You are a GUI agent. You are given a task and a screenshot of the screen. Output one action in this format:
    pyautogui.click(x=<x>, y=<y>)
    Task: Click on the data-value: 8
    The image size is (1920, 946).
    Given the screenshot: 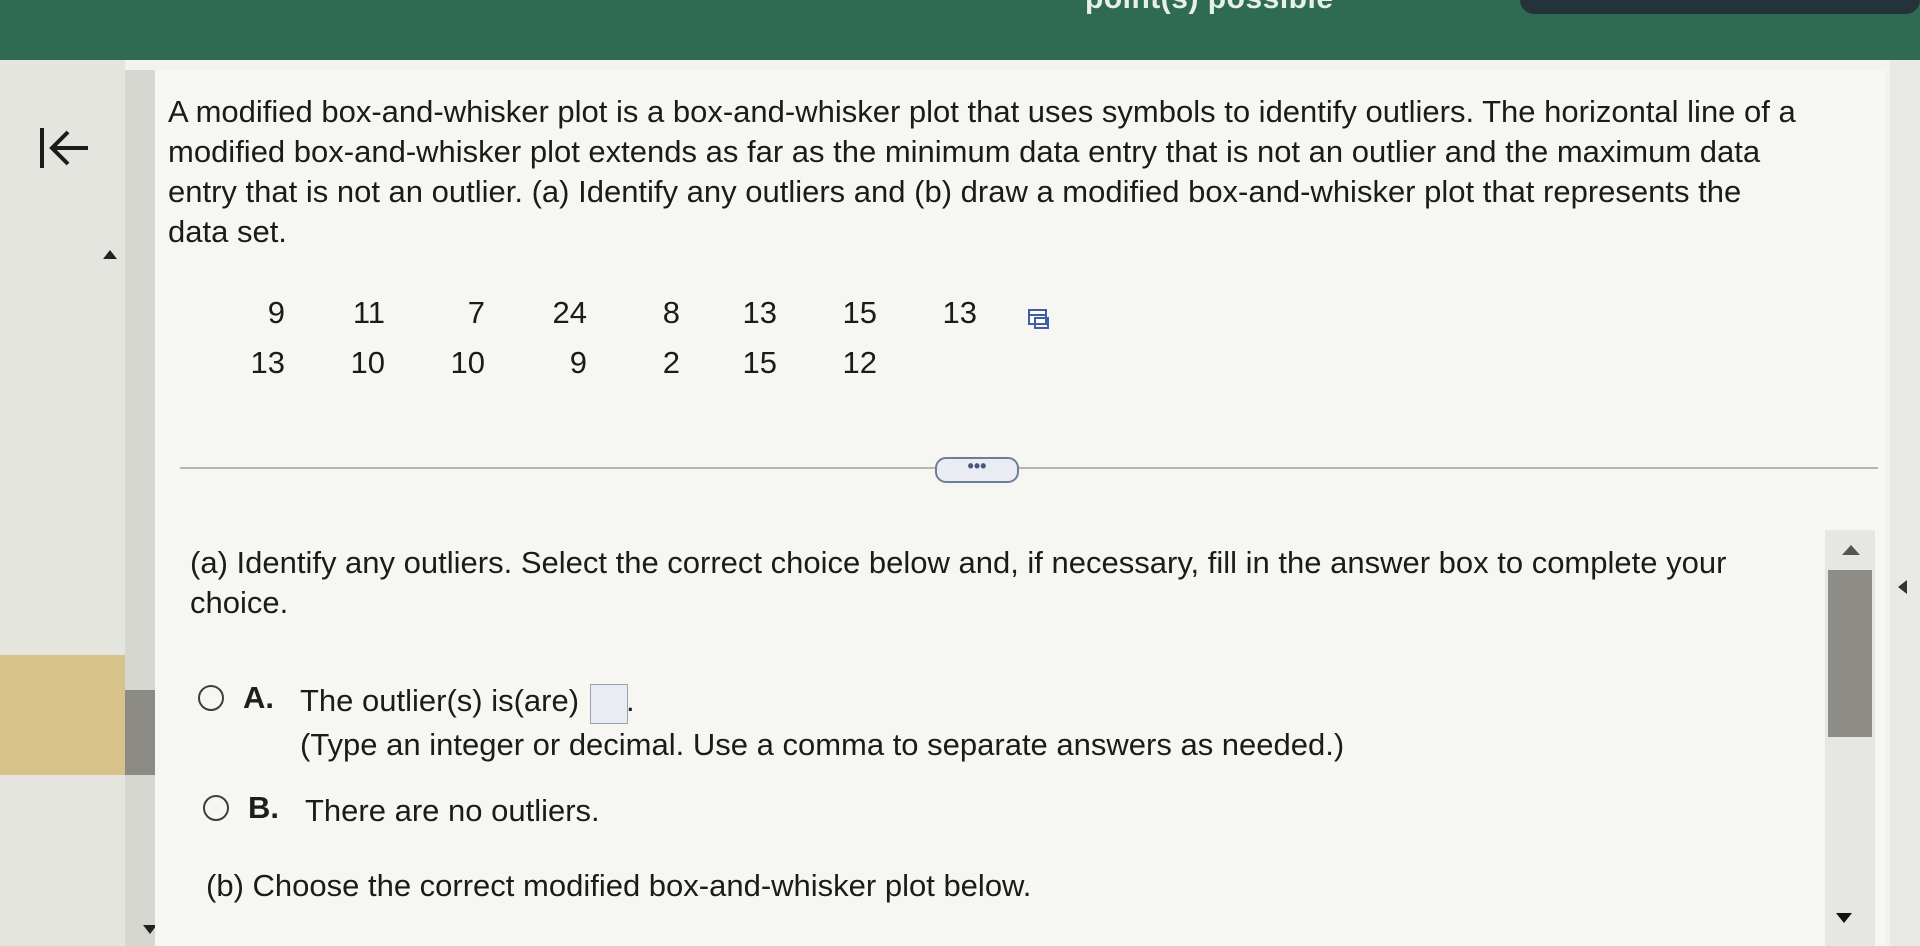 What is the action you would take?
    pyautogui.click(x=671, y=312)
    